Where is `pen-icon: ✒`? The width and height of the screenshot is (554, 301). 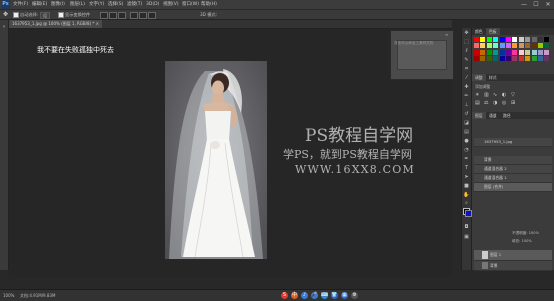 pen-icon: ✒ is located at coordinates (466, 159).